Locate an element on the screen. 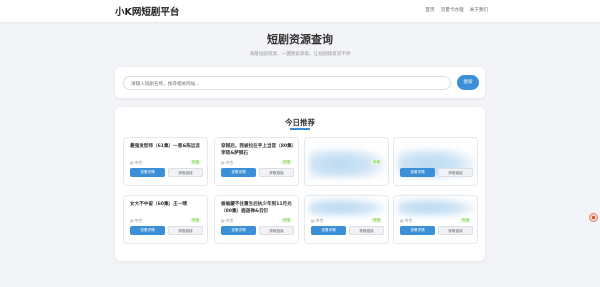 Image resolution: width=600 pixels, height=287 pixels. nav-link-home: 首页 is located at coordinates (429, 10).